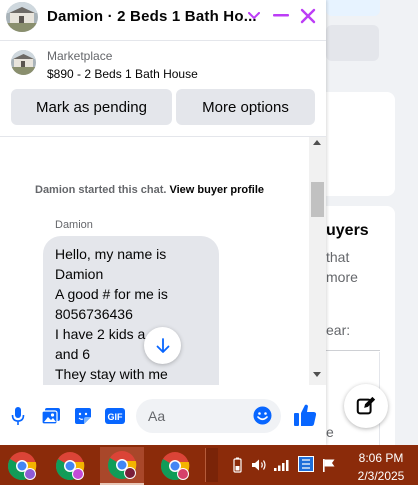 This screenshot has height=485, width=418. Describe the element at coordinates (73, 354) in the screenshot. I see `message-line: and 6` at that location.